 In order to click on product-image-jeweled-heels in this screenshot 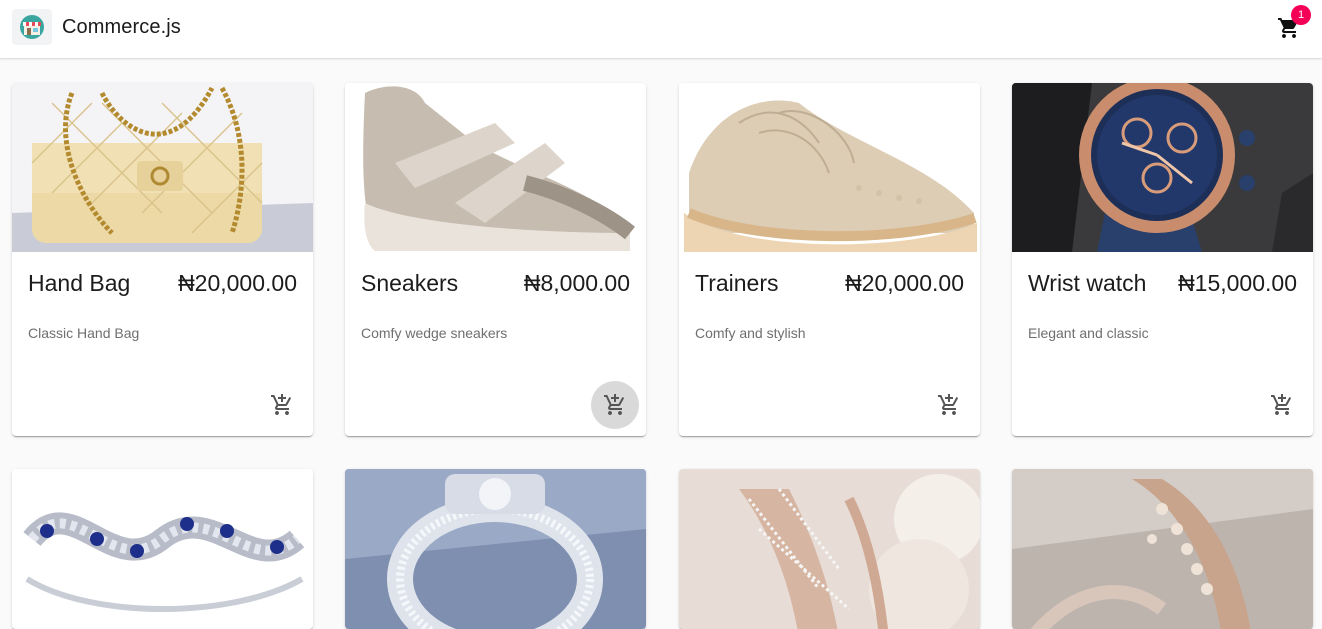, I will do `click(1162, 549)`.